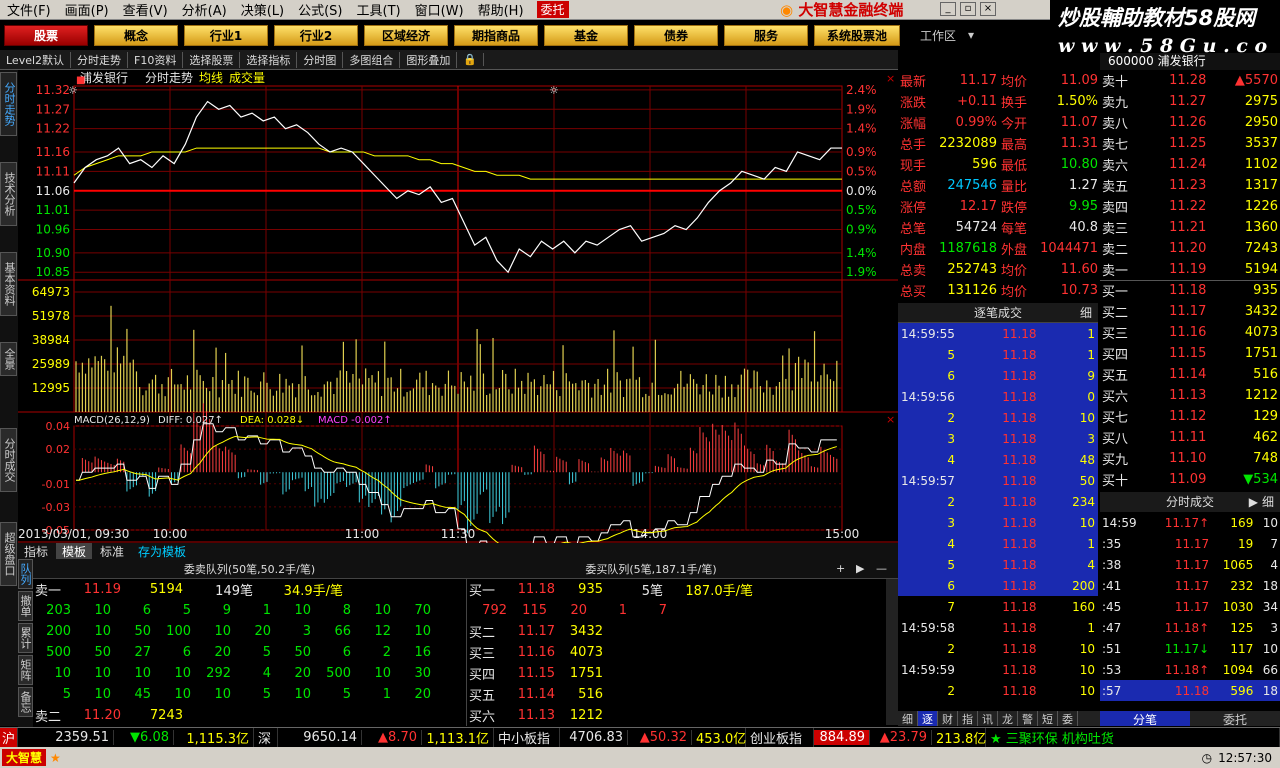 This screenshot has height=768, width=1280. What do you see at coordinates (1190, 395) in the screenshot?
I see `buy-level-row: 买六 11.13 1212` at bounding box center [1190, 395].